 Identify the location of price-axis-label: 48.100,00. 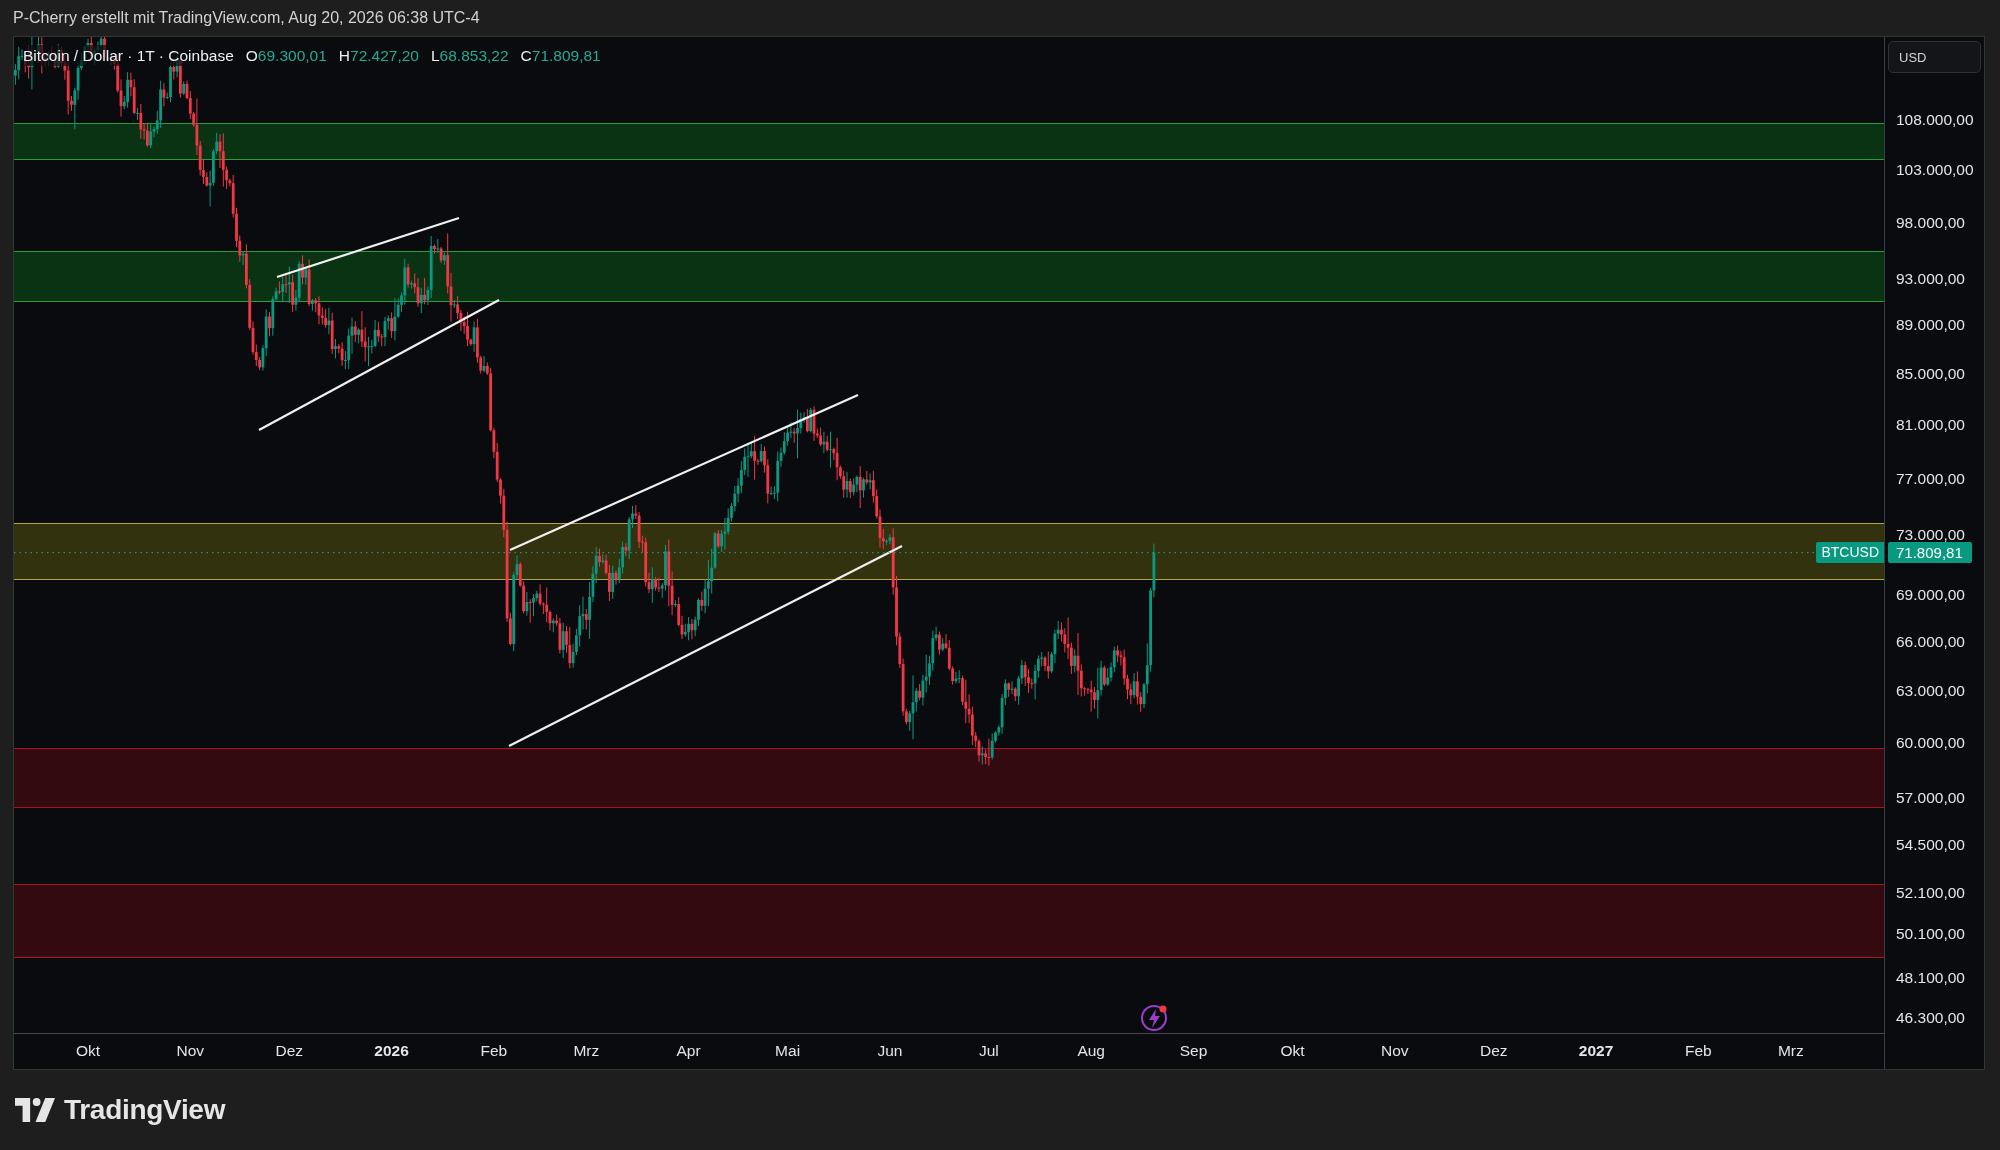
(1930, 977).